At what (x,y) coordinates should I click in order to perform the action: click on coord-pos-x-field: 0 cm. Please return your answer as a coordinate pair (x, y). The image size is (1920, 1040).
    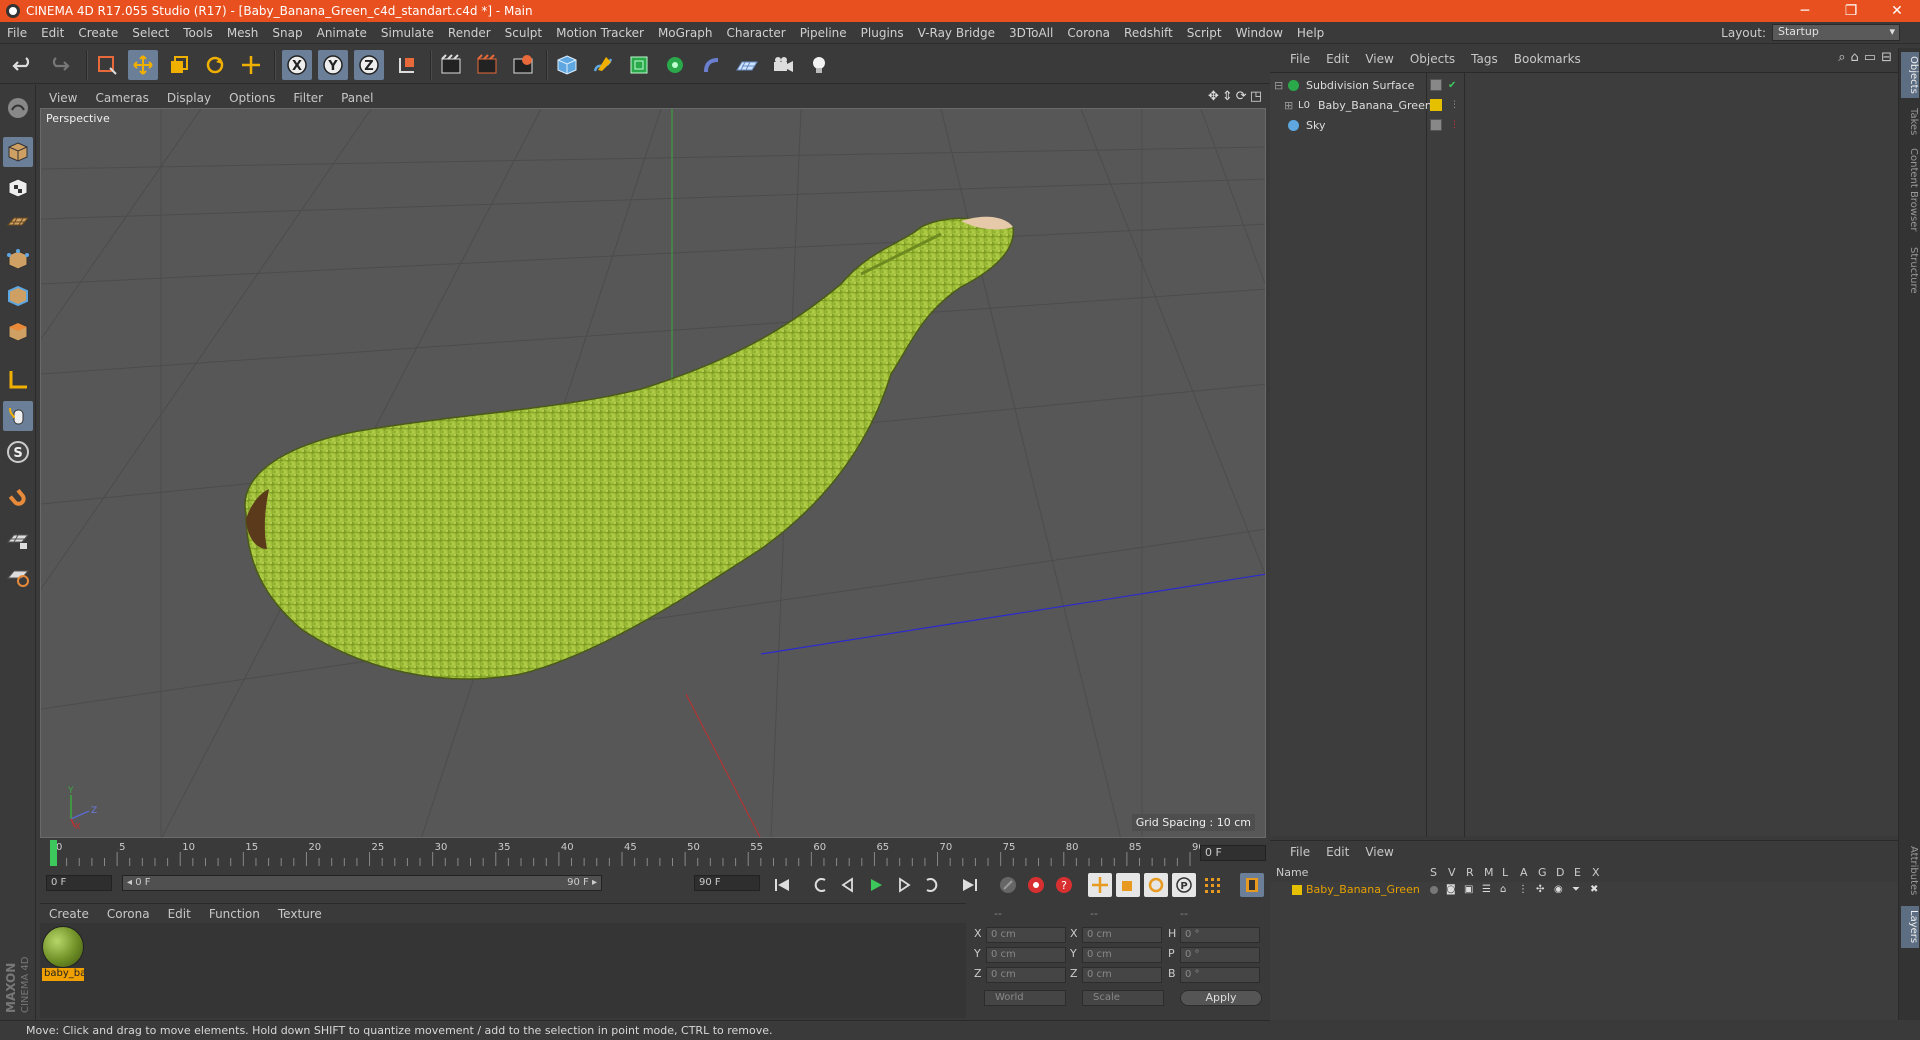
    Looking at the image, I should click on (1026, 935).